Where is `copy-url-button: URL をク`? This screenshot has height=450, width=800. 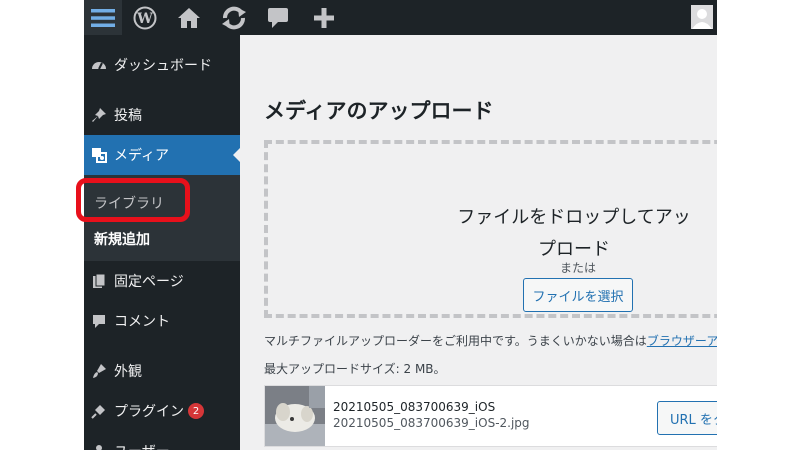
copy-url-button: URL をク is located at coordinates (687, 418).